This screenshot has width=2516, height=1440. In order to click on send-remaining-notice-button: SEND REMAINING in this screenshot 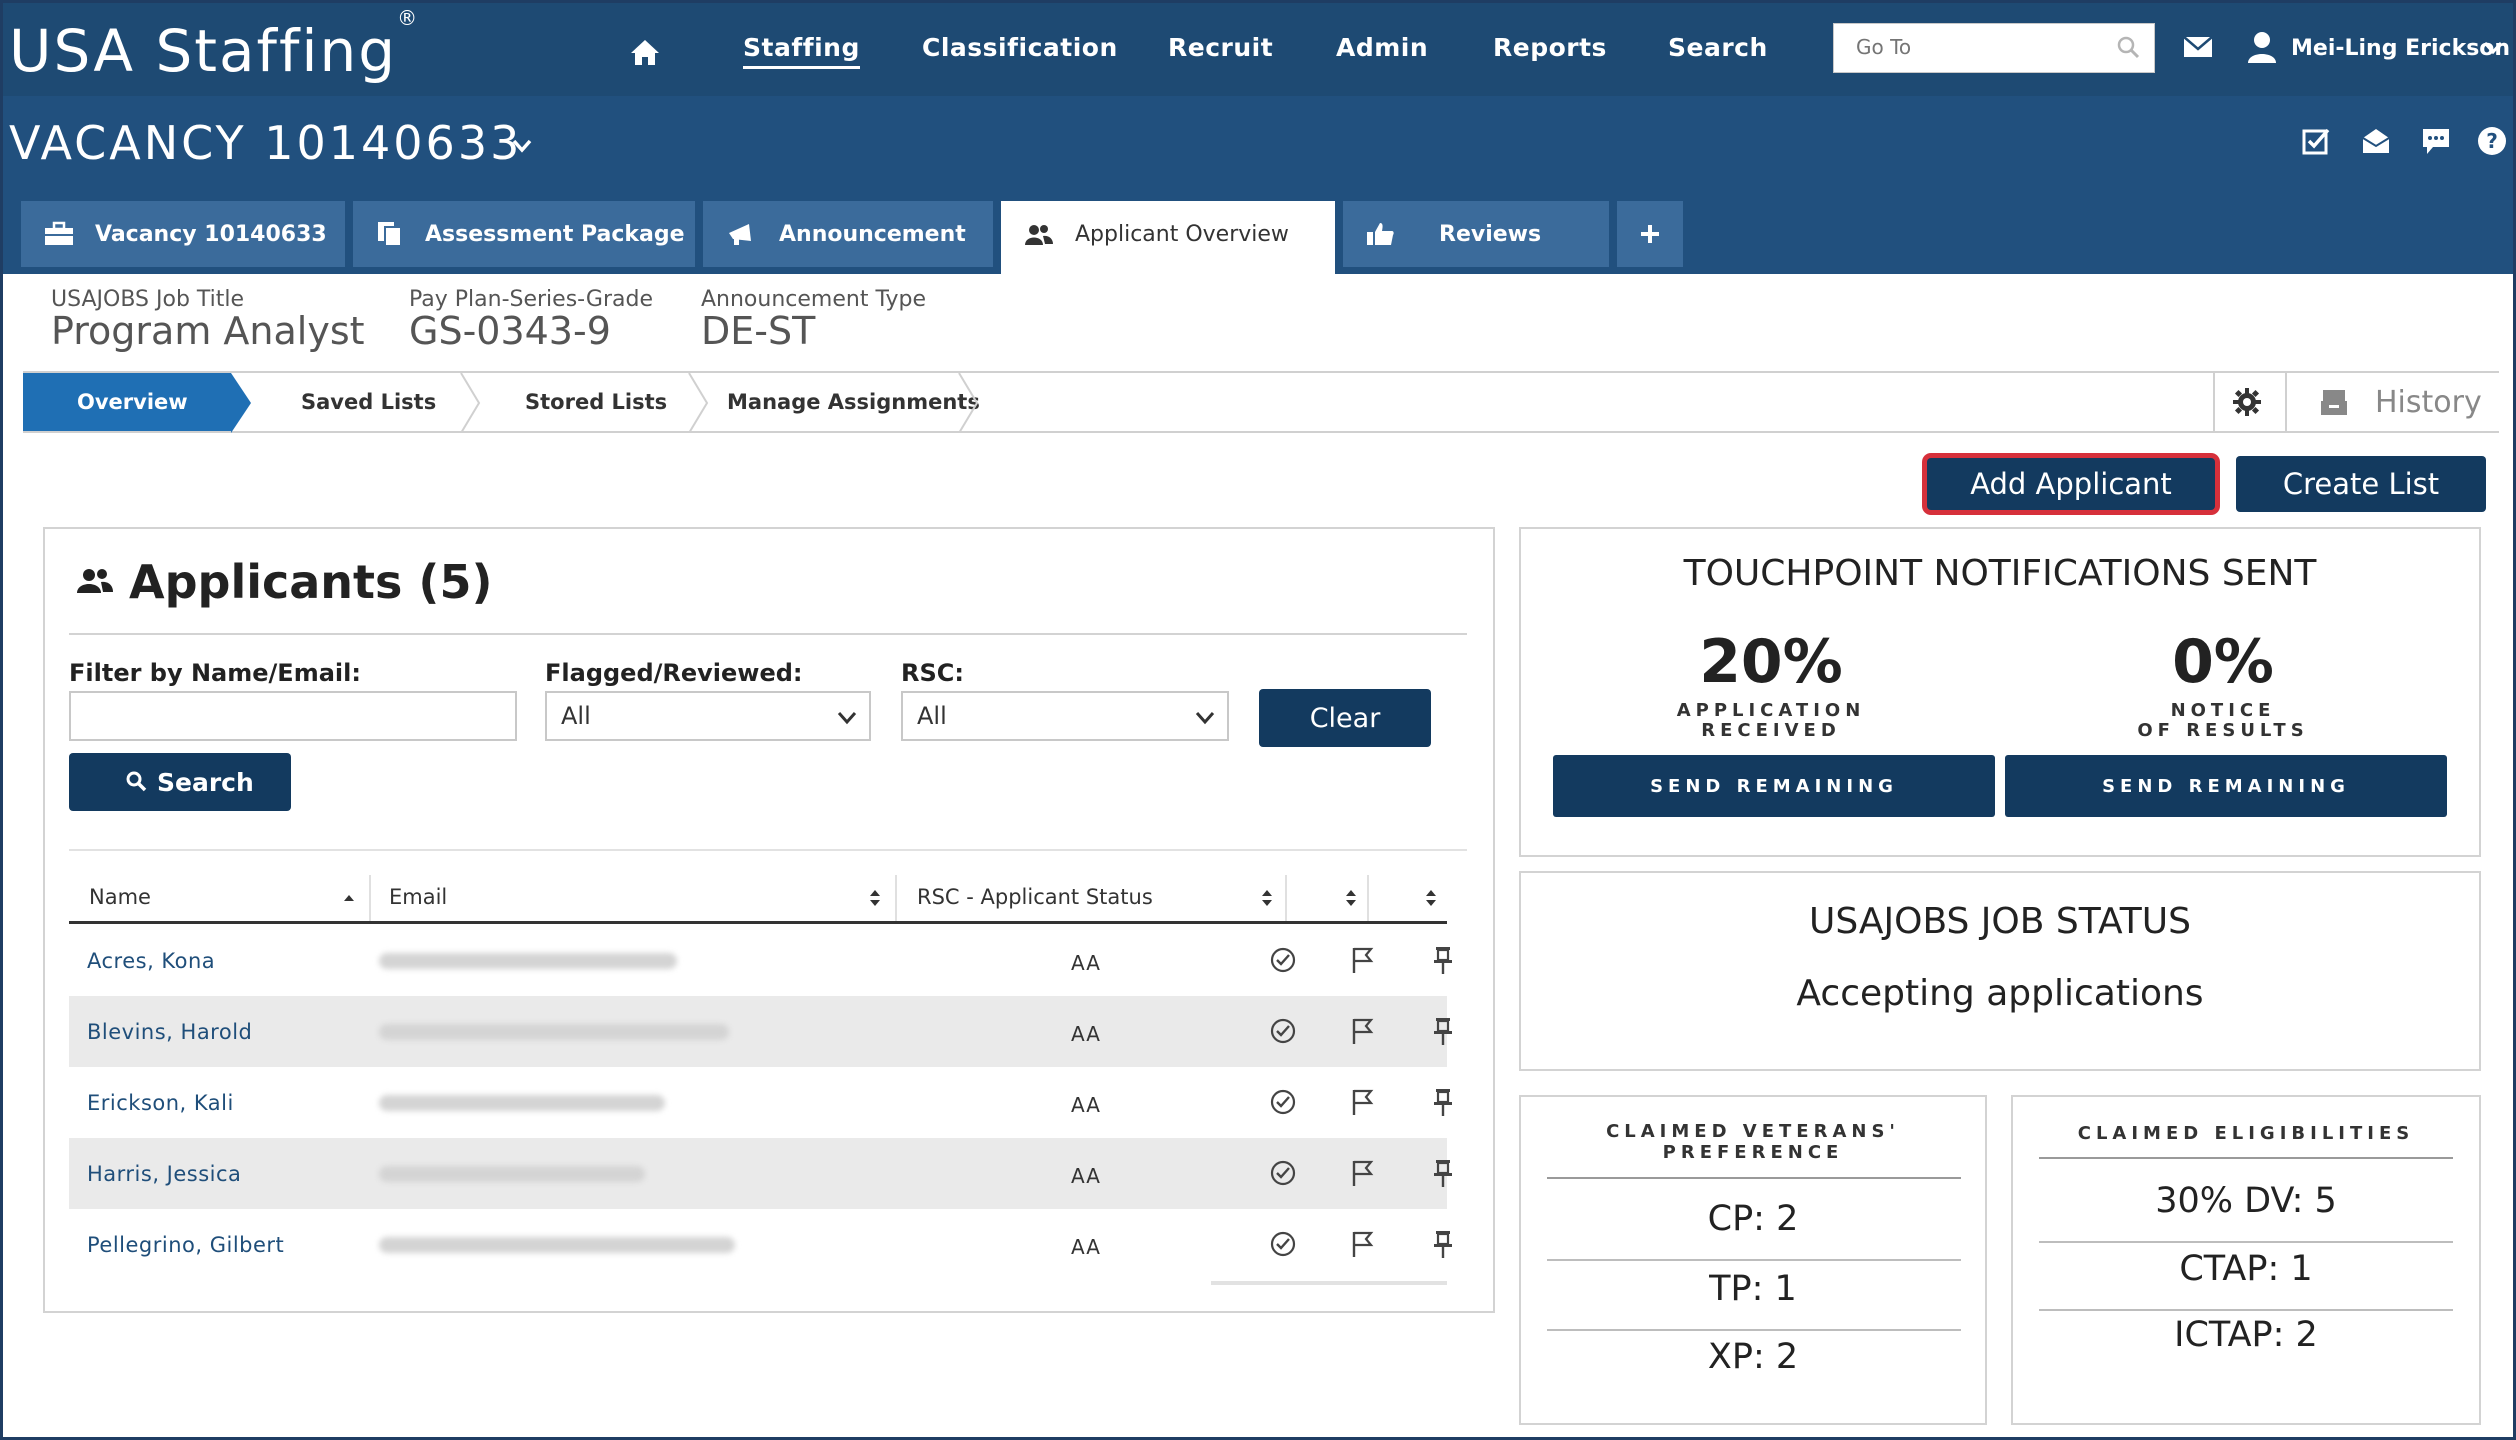, I will do `click(2226, 786)`.